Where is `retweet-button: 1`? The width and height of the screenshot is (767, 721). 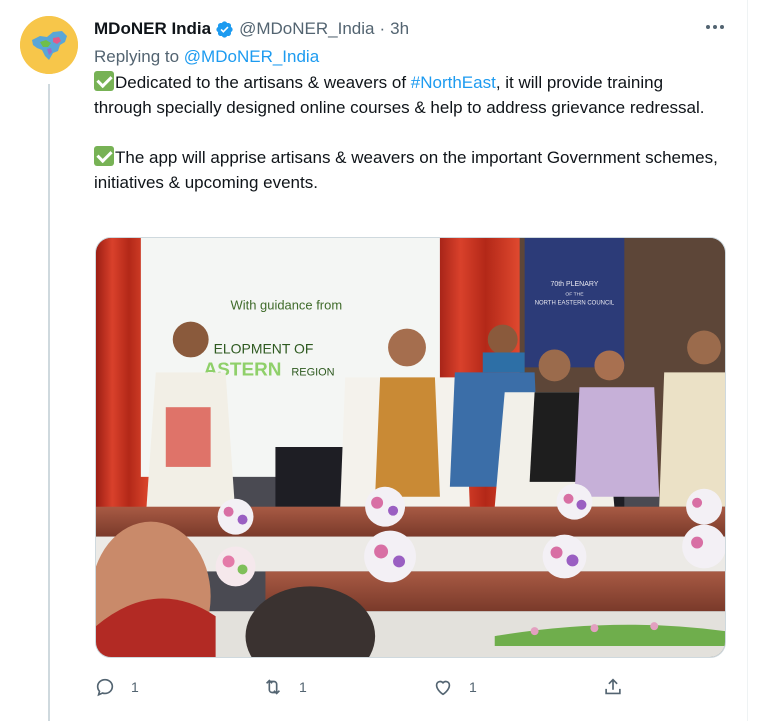
retweet-button: 1 is located at coordinates (284, 687).